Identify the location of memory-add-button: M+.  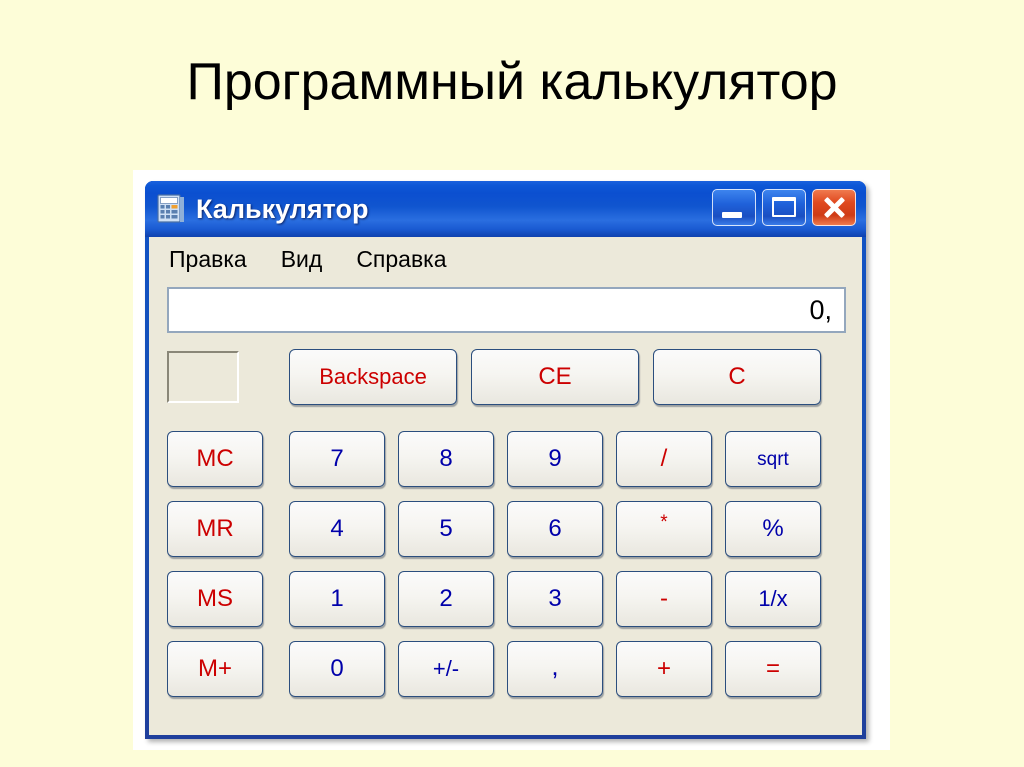
(215, 669).